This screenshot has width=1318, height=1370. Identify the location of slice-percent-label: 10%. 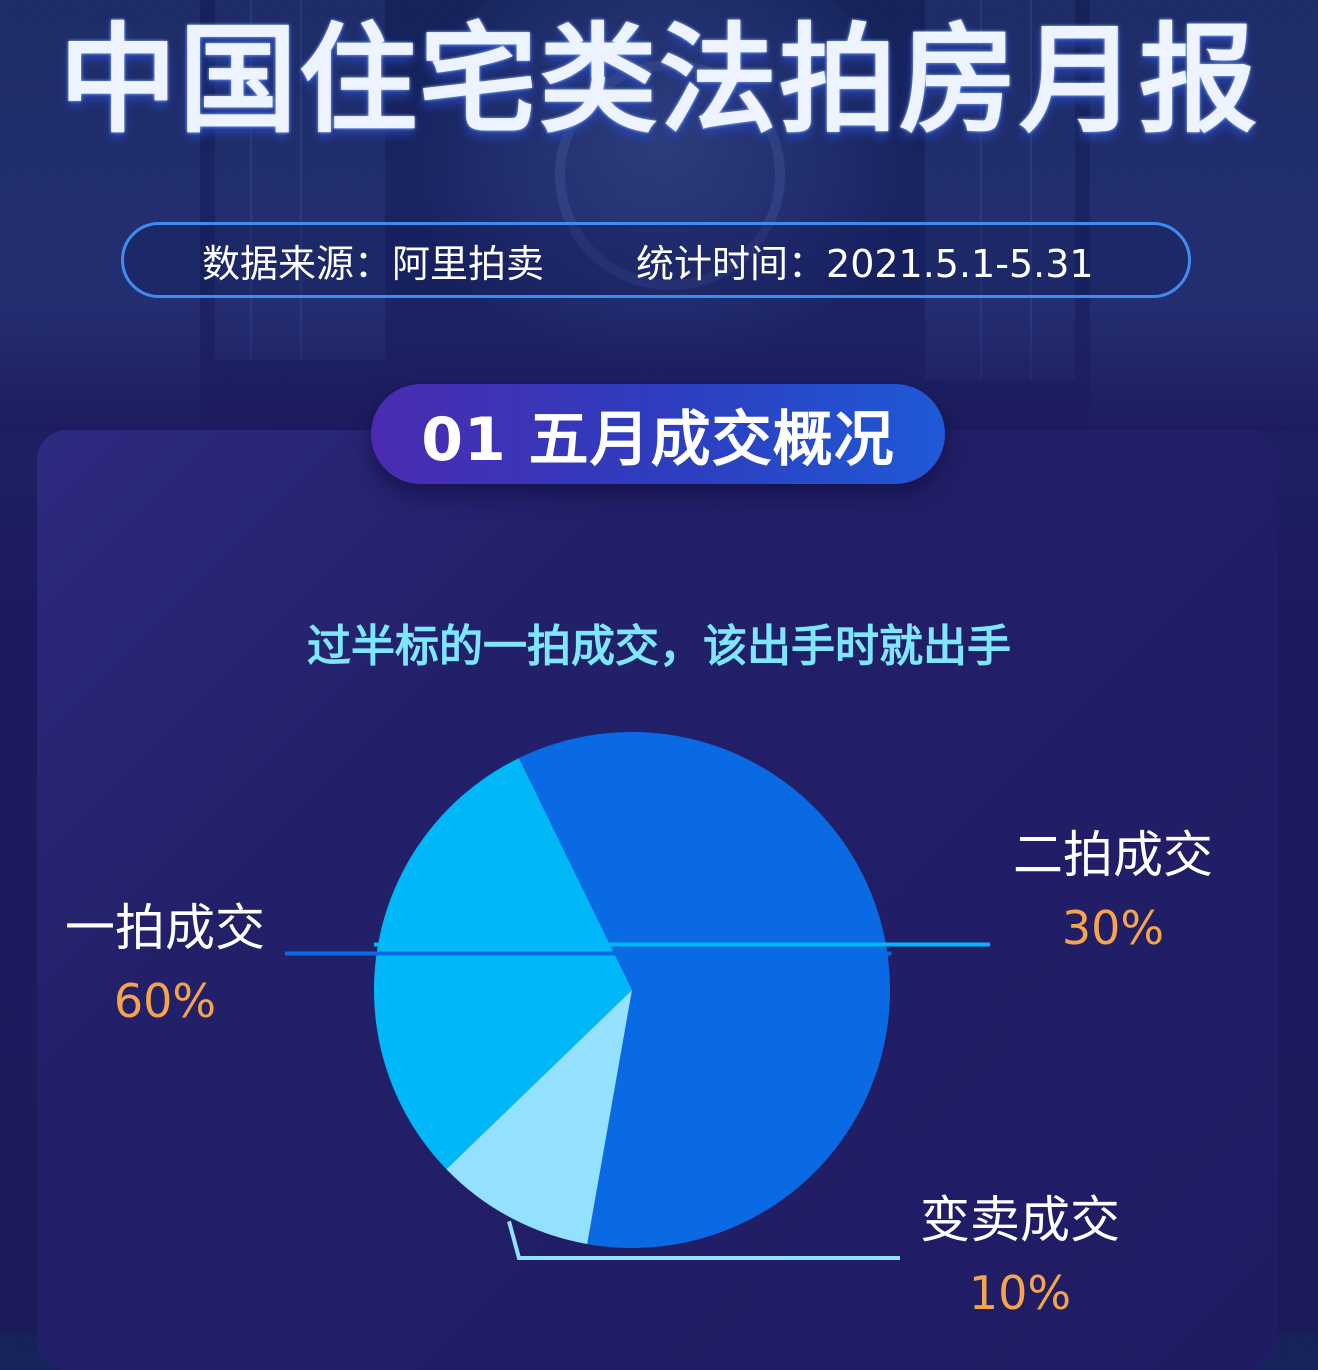
(1020, 1293).